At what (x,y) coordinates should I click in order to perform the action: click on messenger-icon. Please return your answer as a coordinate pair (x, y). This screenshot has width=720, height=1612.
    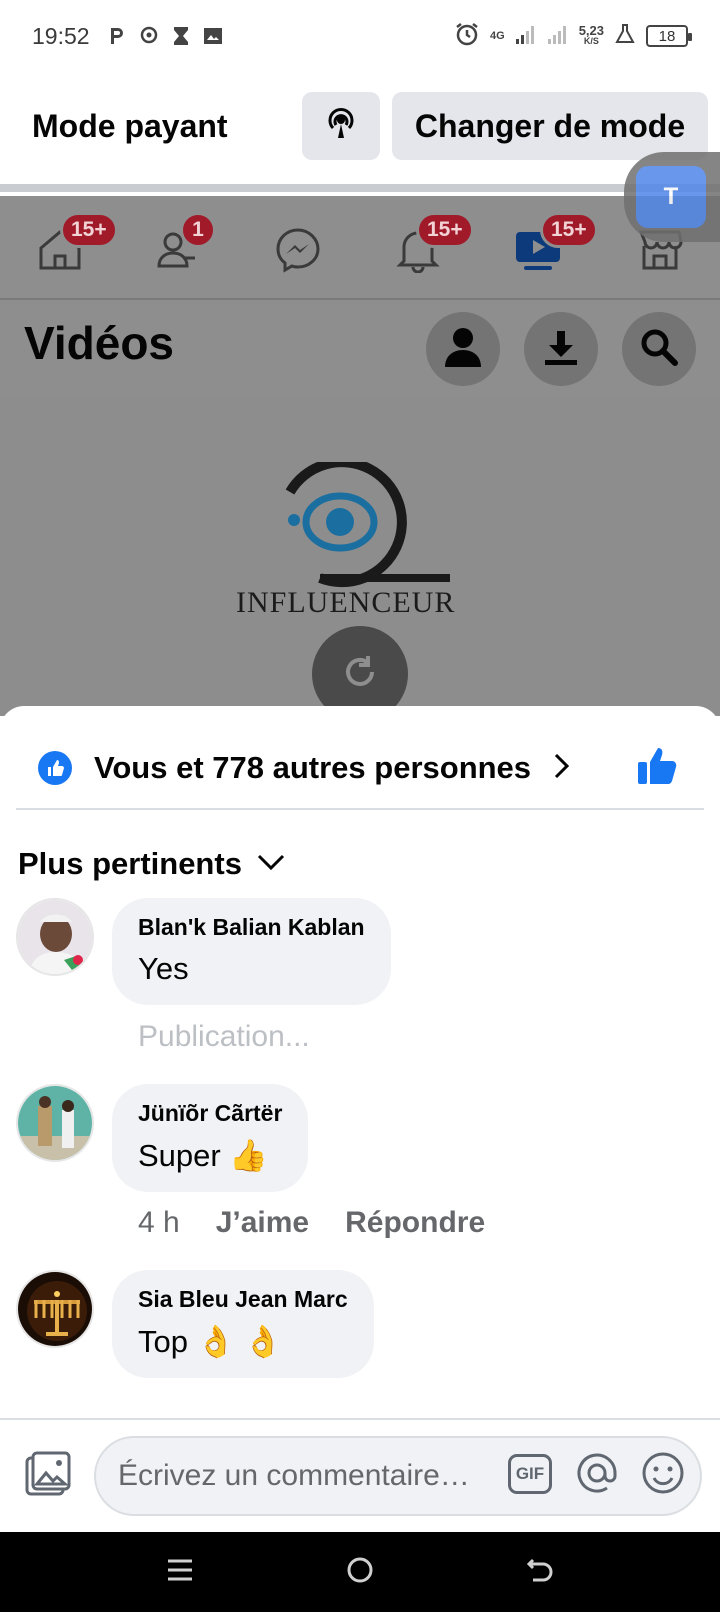
    Looking at the image, I should click on (298, 252).